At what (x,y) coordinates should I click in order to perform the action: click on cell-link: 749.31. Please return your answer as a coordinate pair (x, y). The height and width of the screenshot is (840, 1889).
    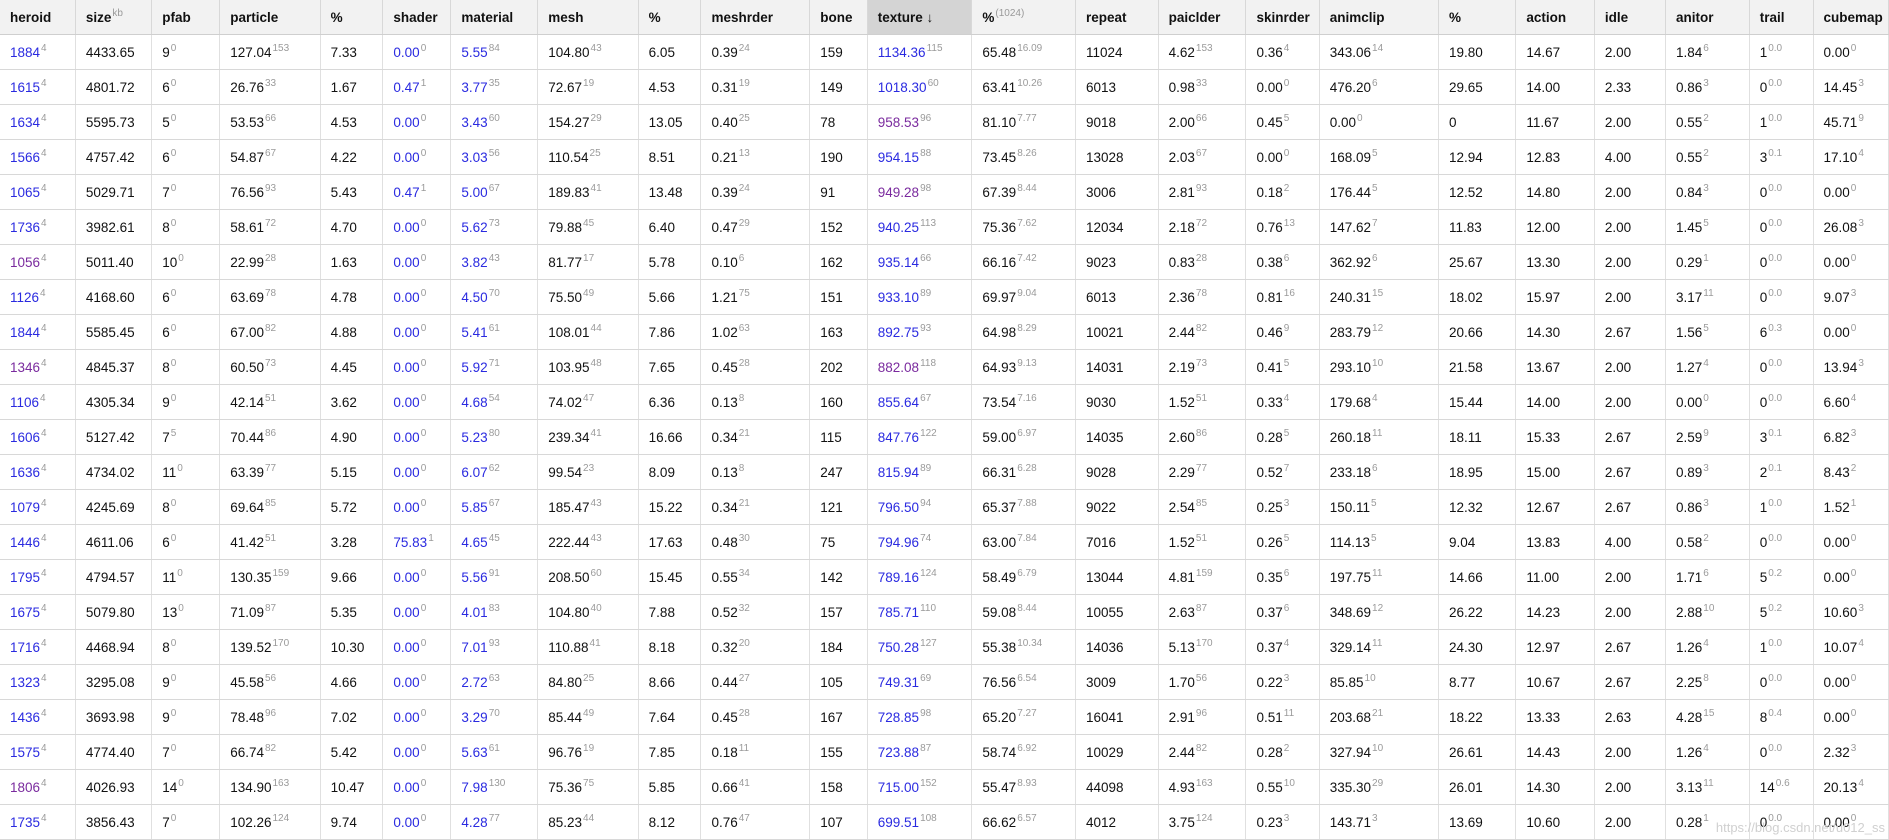
    Looking at the image, I should click on (898, 682).